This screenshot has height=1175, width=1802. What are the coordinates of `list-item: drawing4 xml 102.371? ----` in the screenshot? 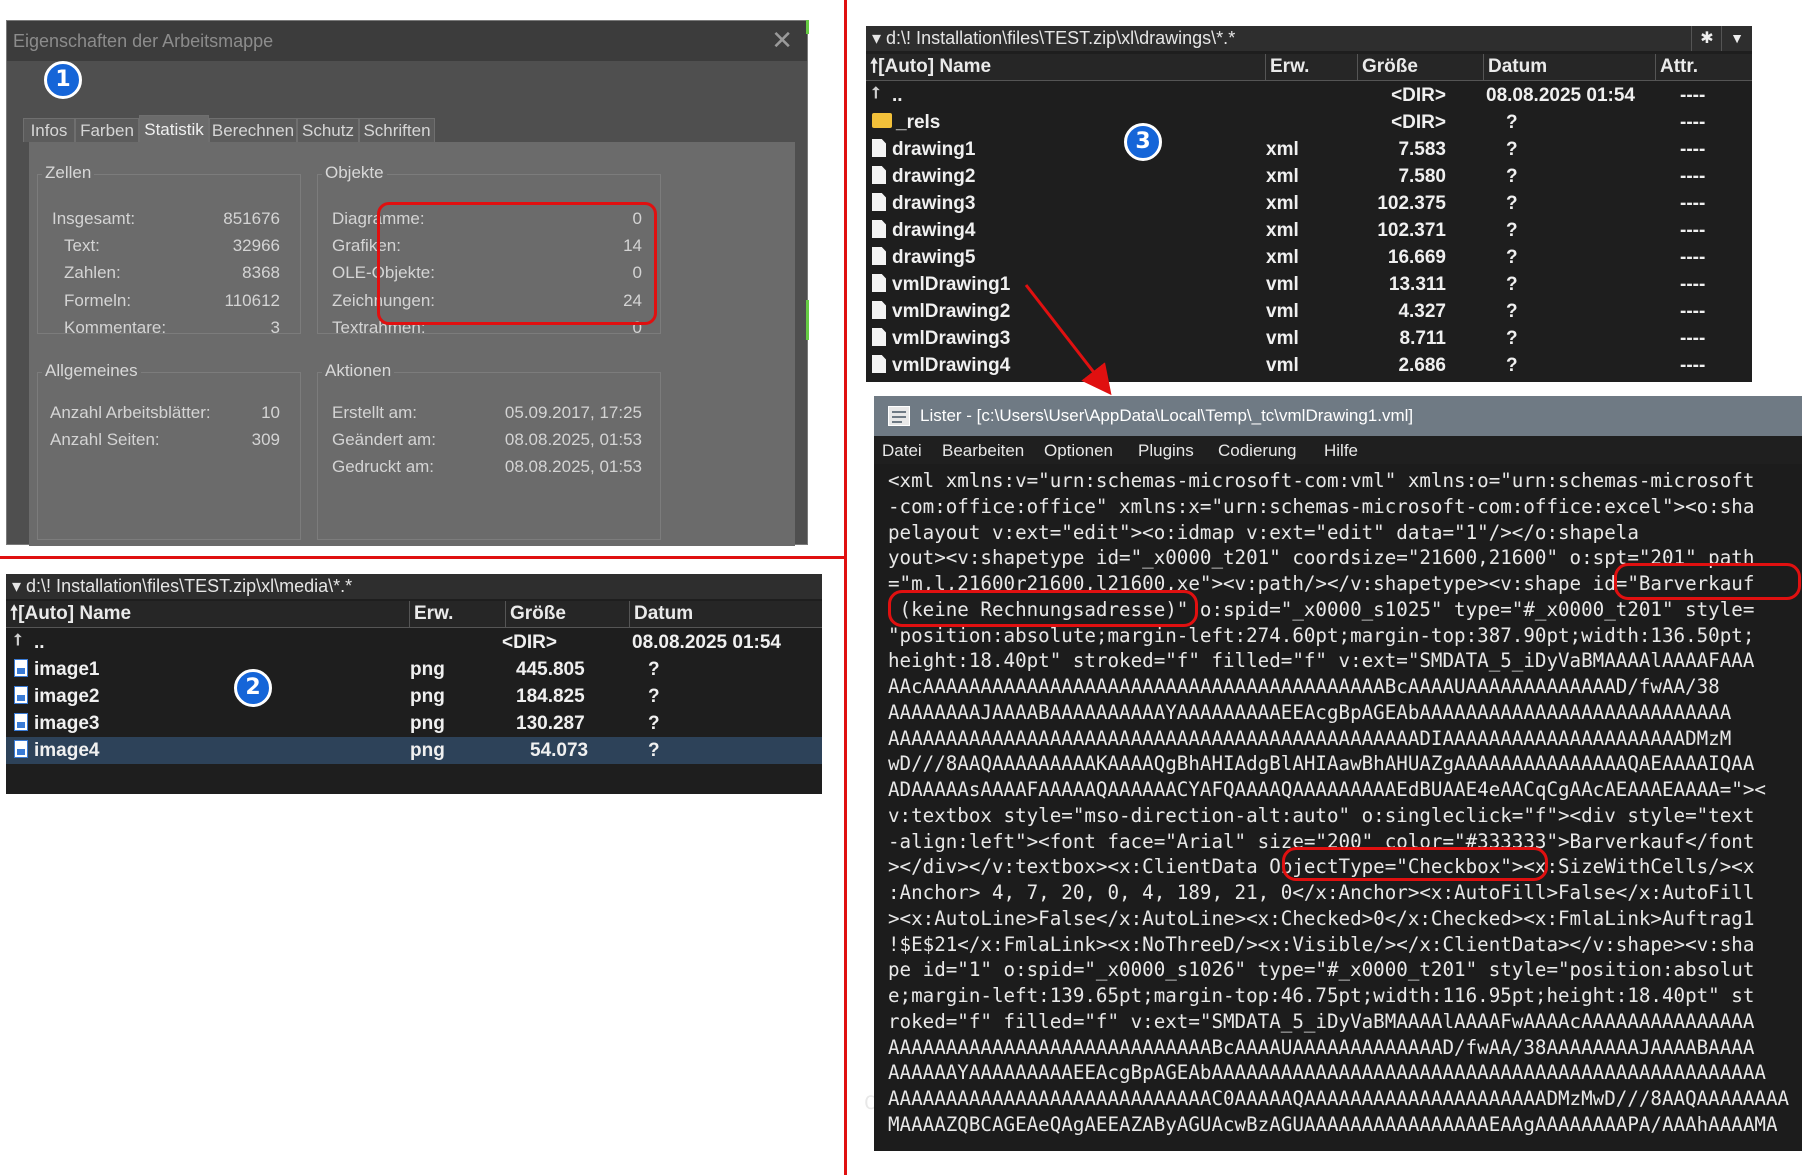 It's located at (1309, 230).